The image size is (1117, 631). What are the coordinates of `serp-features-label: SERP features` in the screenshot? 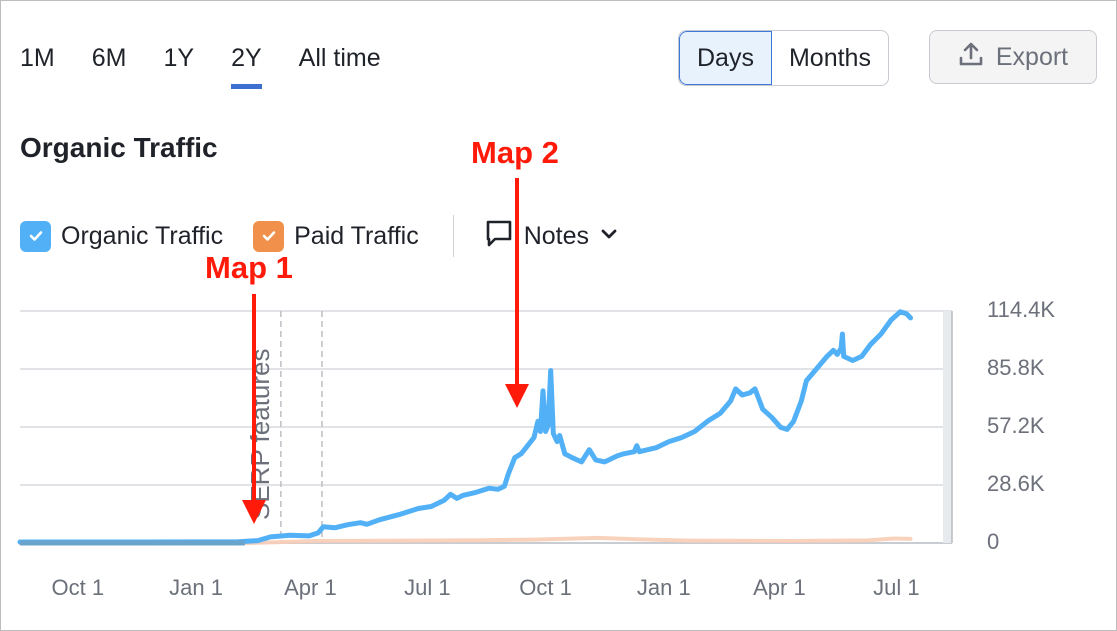 It's located at (260, 434).